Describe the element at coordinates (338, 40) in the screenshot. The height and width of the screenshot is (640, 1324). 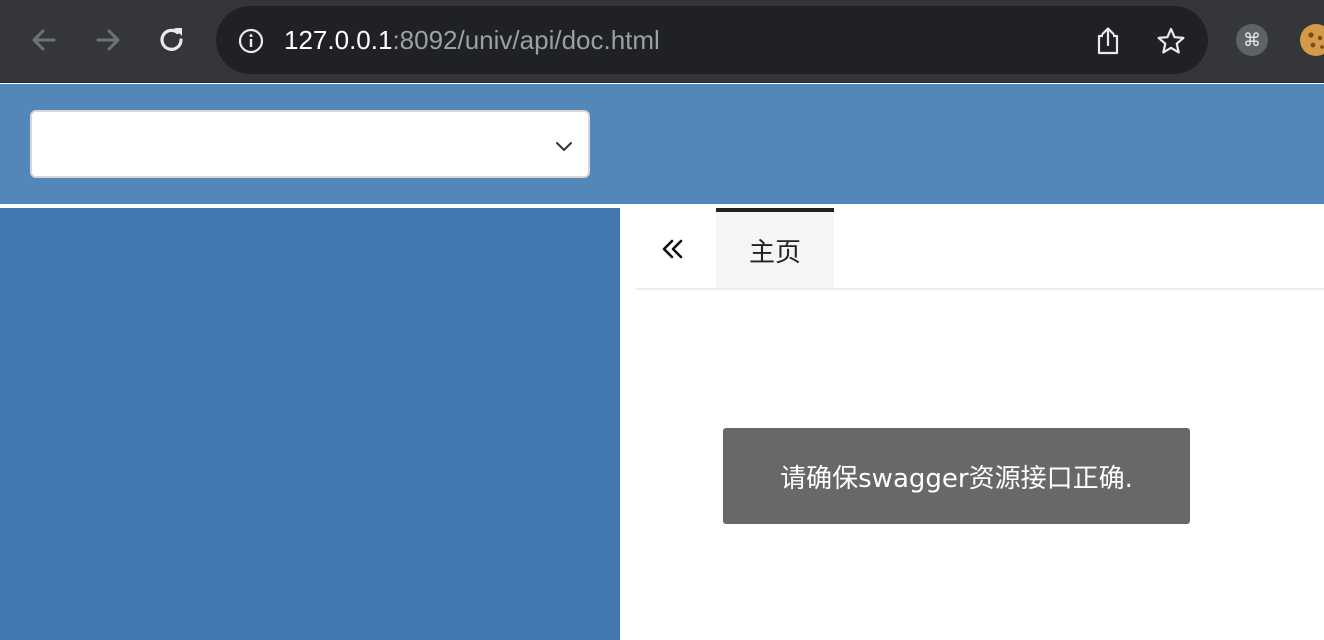
I see `url-host: 127.0.0.1` at that location.